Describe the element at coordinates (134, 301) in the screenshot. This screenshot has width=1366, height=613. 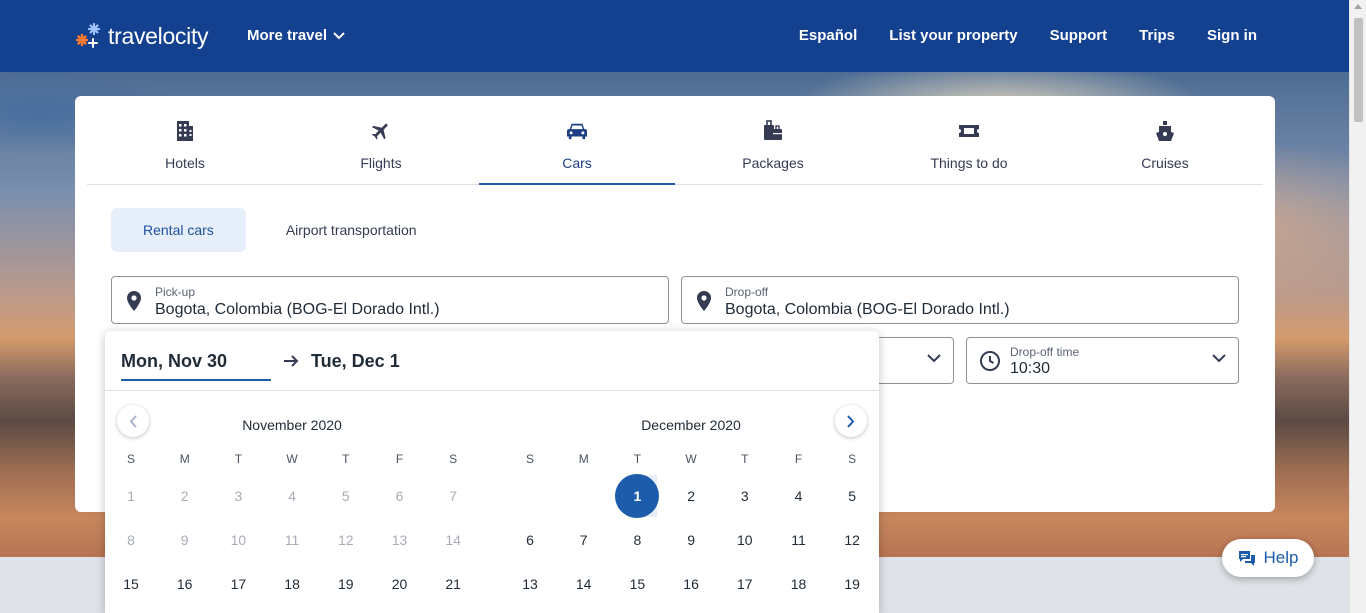
I see `location-pin-icon` at that location.